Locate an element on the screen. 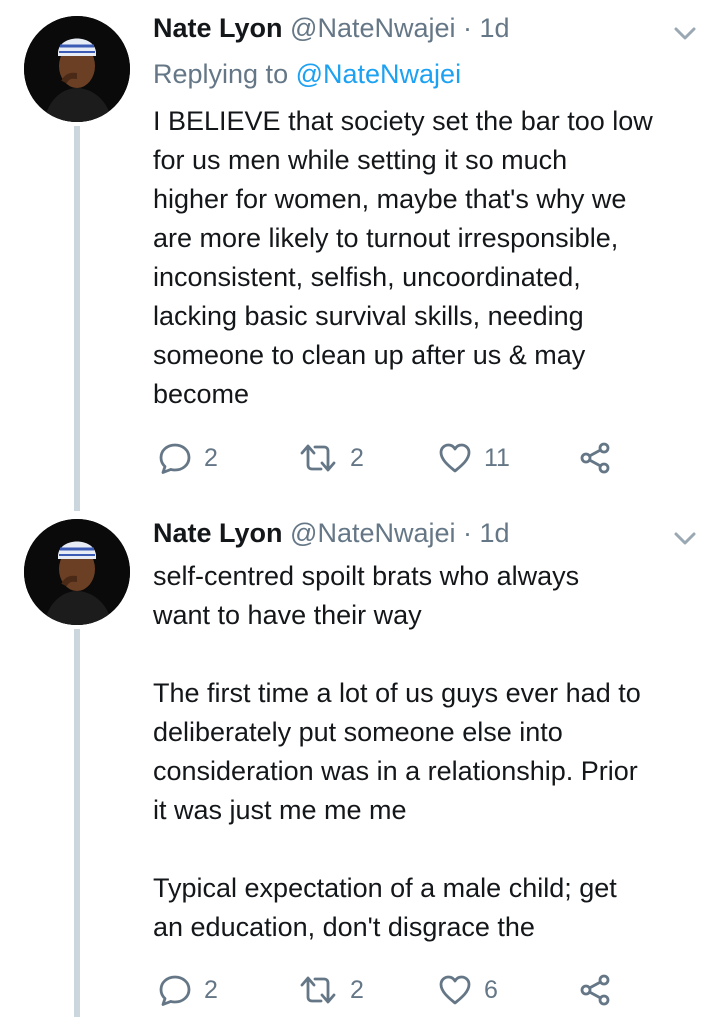 The height and width of the screenshot is (1017, 720). like-count: 6 is located at coordinates (491, 989).